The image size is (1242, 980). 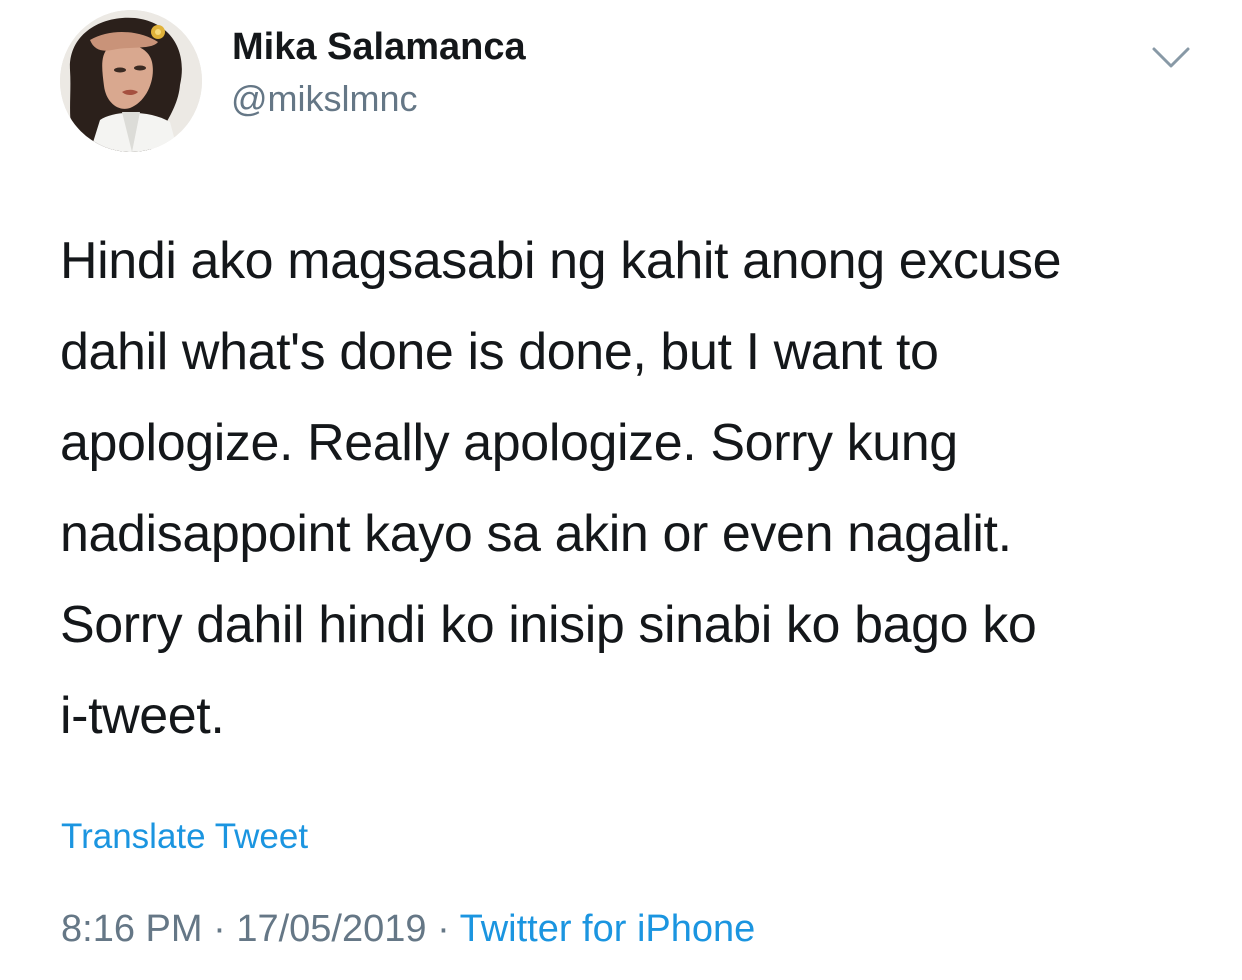 I want to click on tweet-text-line: apologize. Really apologize. Sorry kung, so click(x=509, y=443).